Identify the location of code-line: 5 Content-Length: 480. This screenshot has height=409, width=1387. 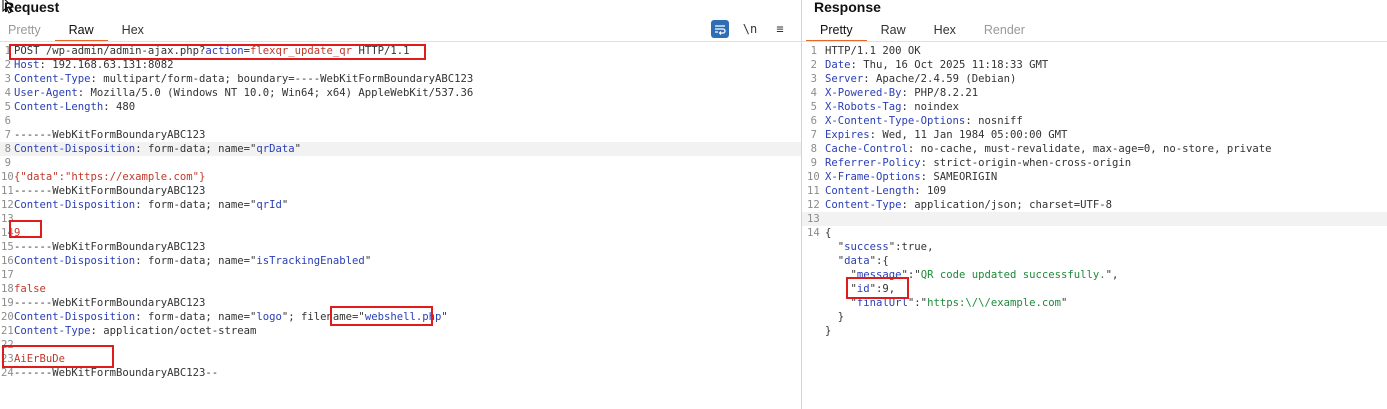
(400, 107).